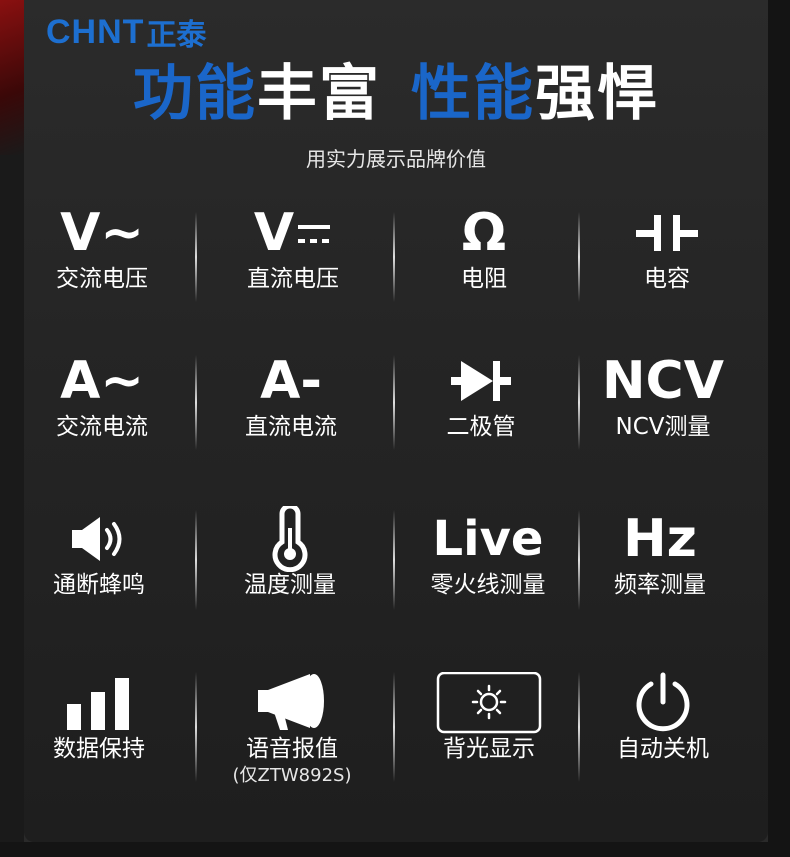  I want to click on feature-continuity: 通断蜂鸣, so click(99, 554).